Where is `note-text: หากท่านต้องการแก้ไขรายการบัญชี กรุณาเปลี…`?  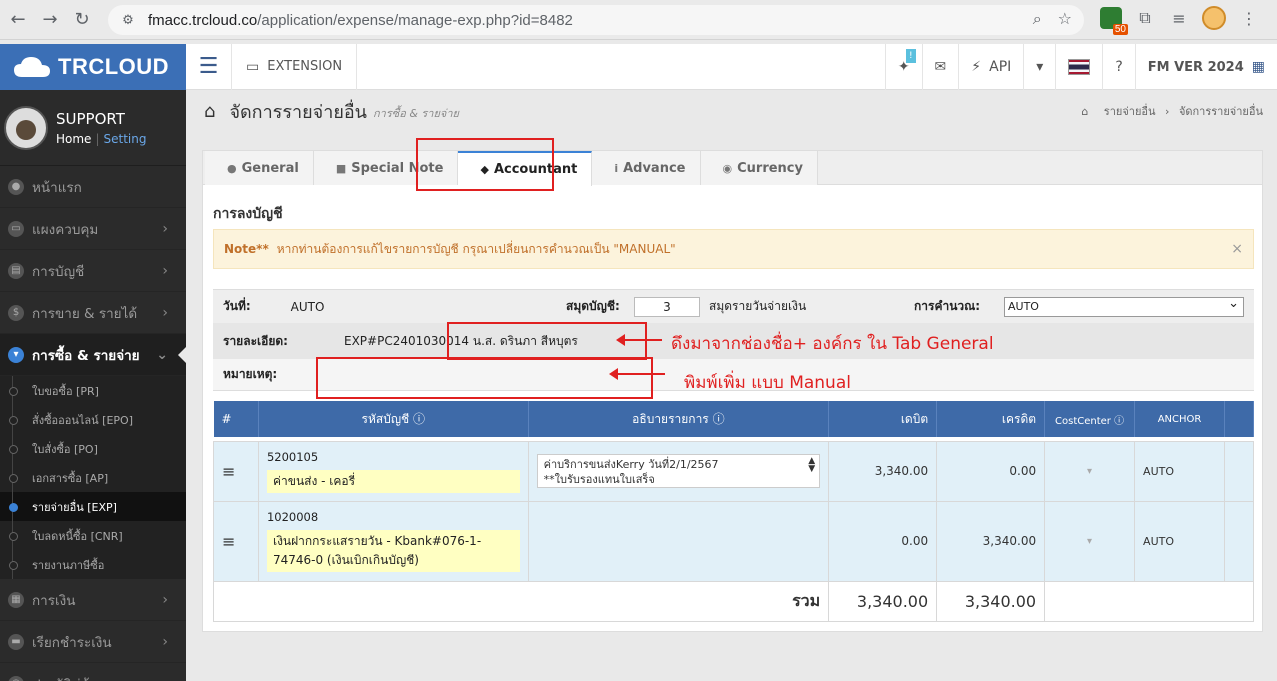 note-text: หากท่านต้องการแก้ไขรายการบัญชี กรุณาเปลี… is located at coordinates (476, 248).